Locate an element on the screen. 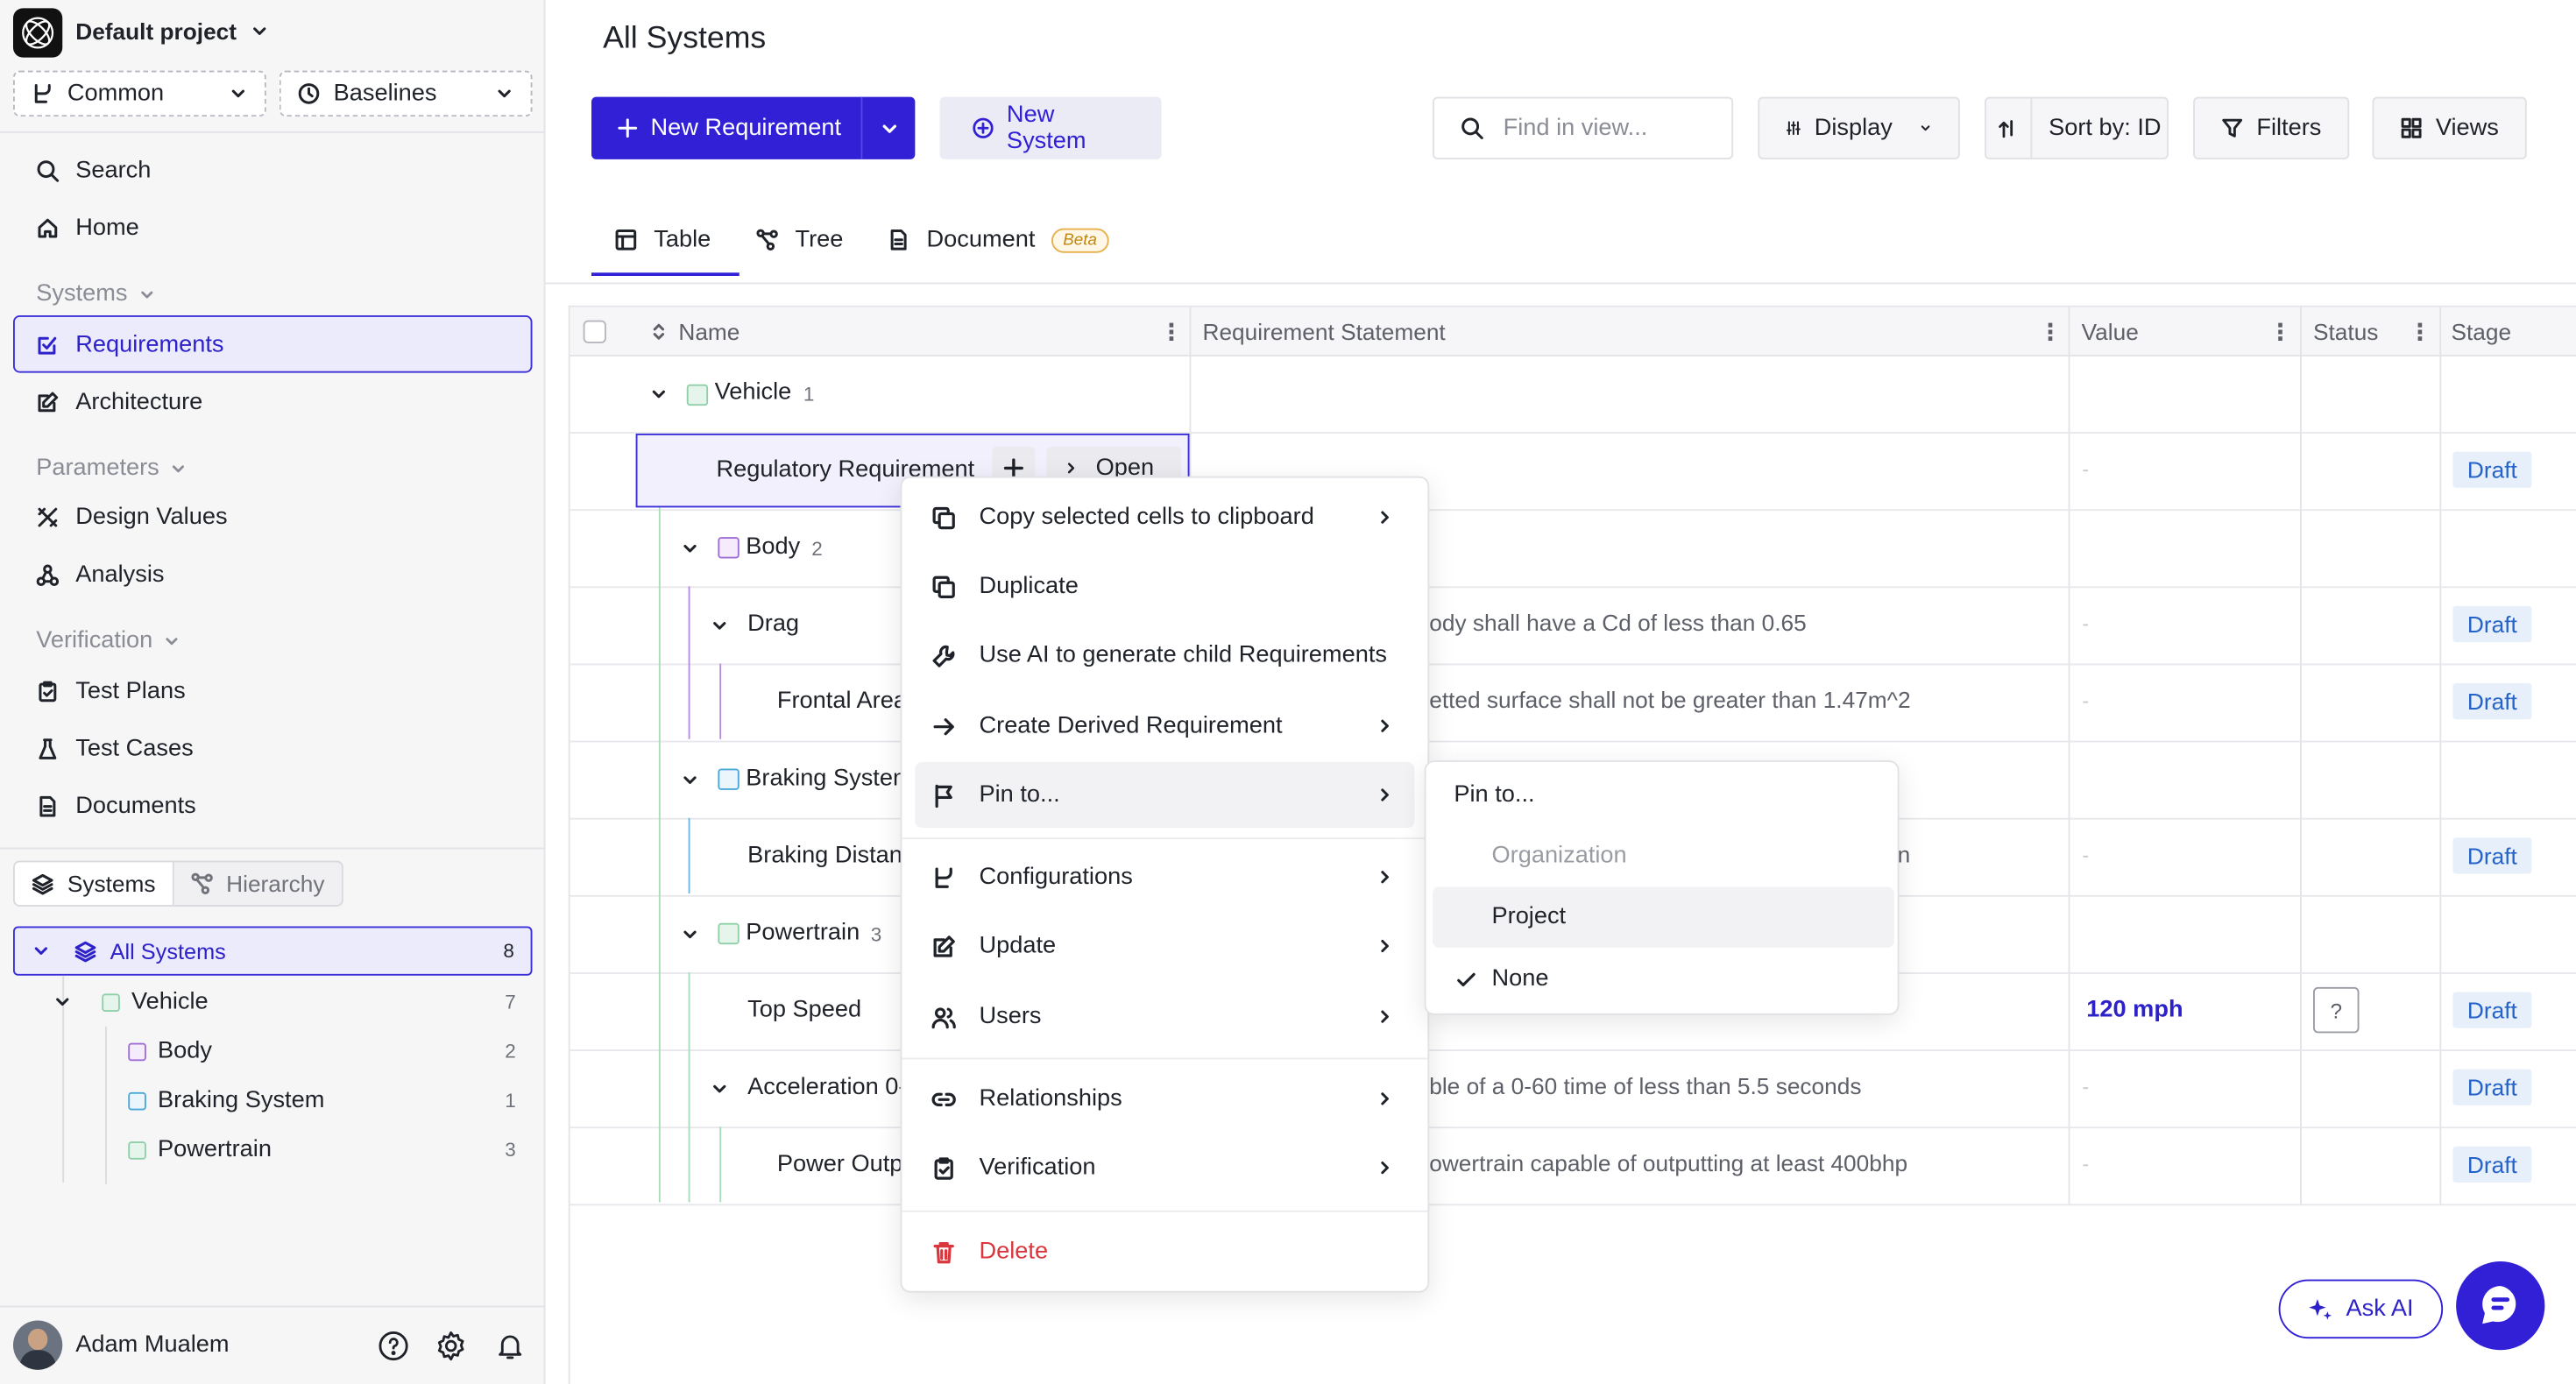 Image resolution: width=2576 pixels, height=1384 pixels. select-all-checkbox is located at coordinates (594, 332).